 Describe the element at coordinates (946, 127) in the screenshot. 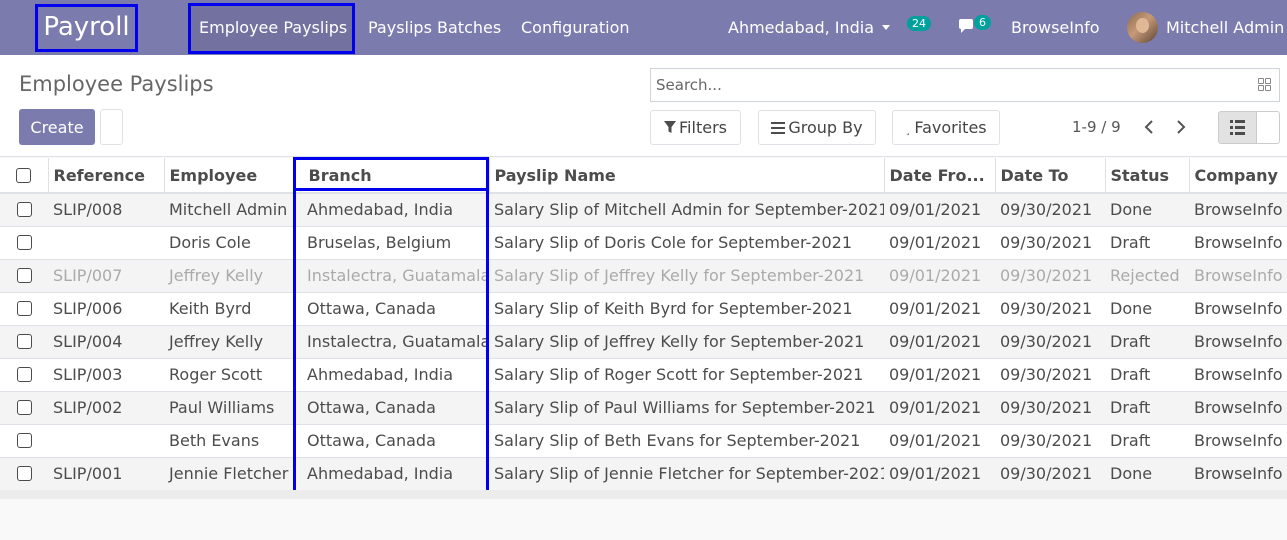

I see `favorites-button: ¸ Favorites` at that location.